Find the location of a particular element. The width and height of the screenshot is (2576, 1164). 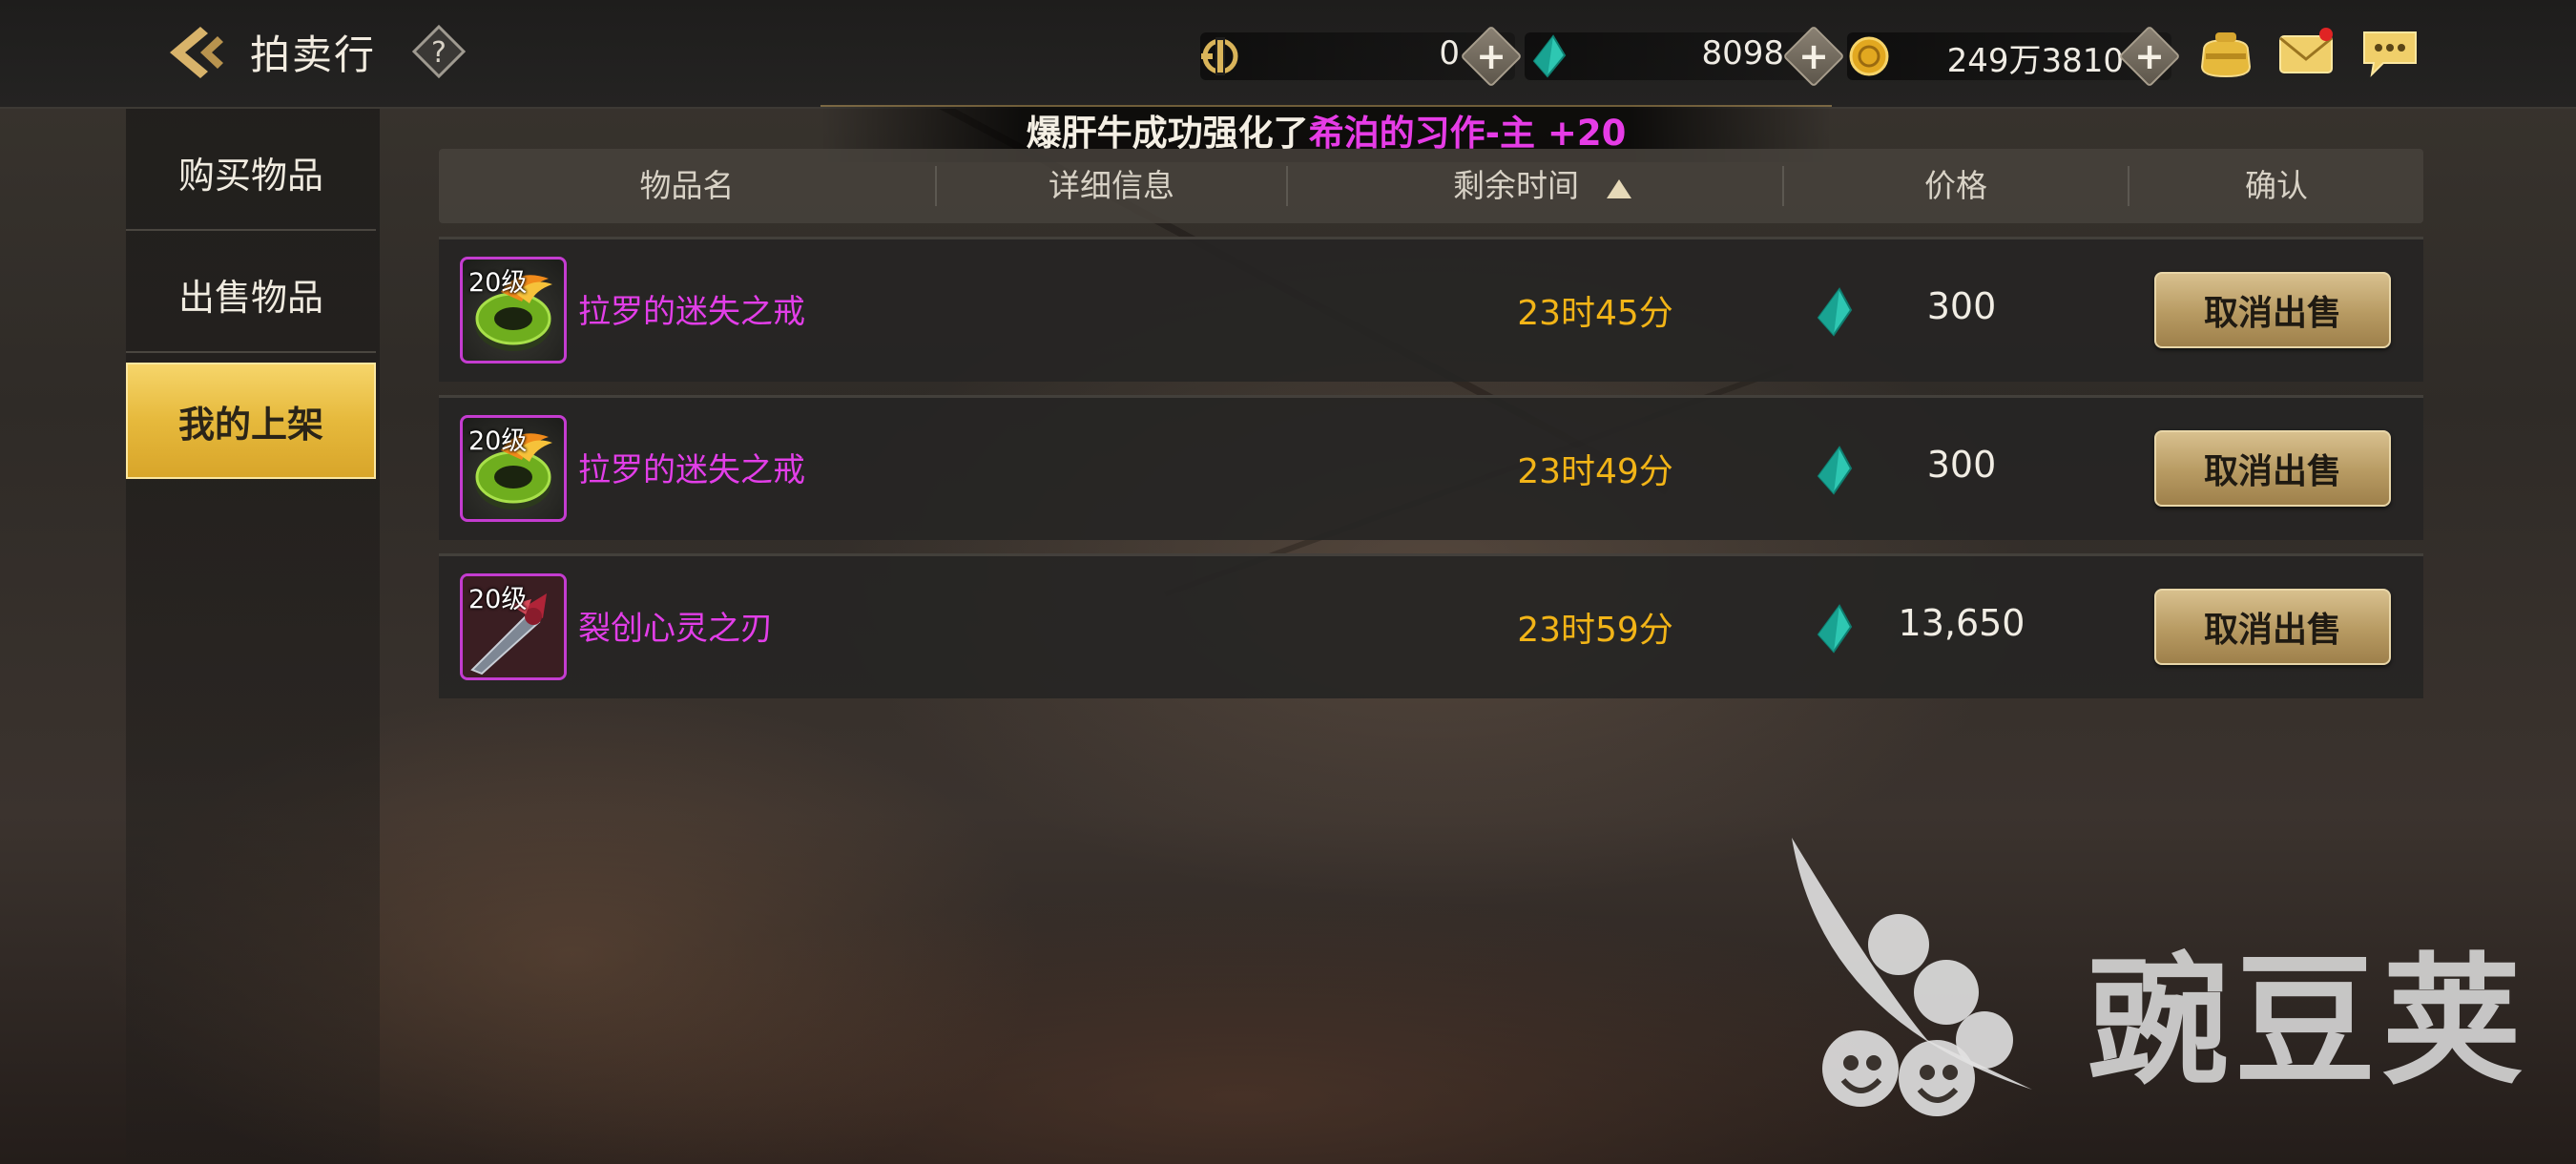

back-button is located at coordinates (195, 52).